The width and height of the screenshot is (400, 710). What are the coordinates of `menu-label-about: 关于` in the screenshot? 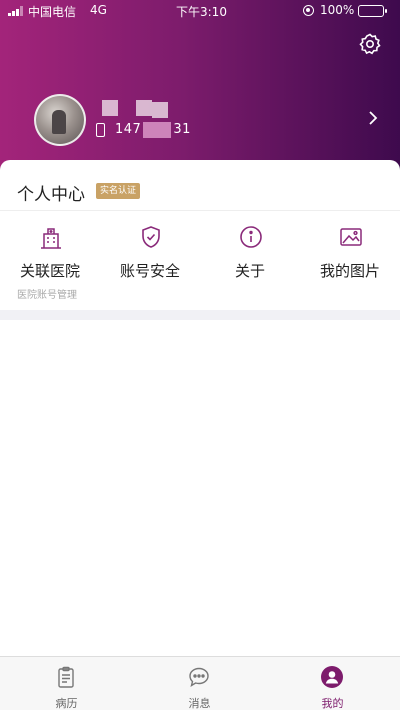 It's located at (249, 271).